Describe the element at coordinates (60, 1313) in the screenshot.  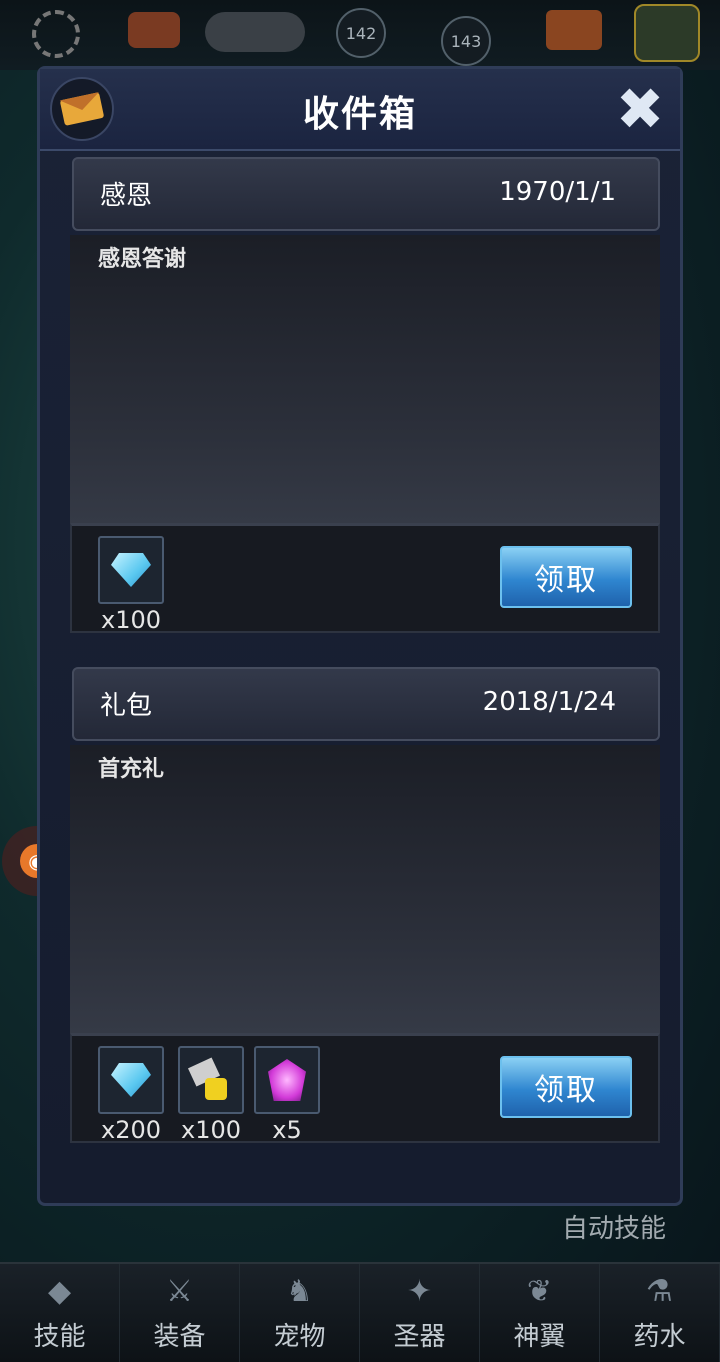
I see `nav-item-skill: ◆ 技能` at that location.